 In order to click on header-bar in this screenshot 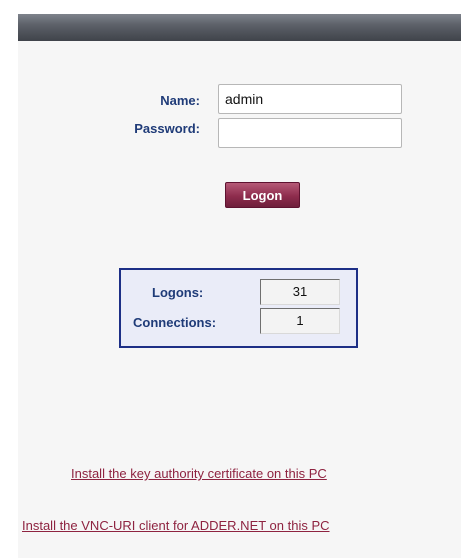, I will do `click(239, 27)`.